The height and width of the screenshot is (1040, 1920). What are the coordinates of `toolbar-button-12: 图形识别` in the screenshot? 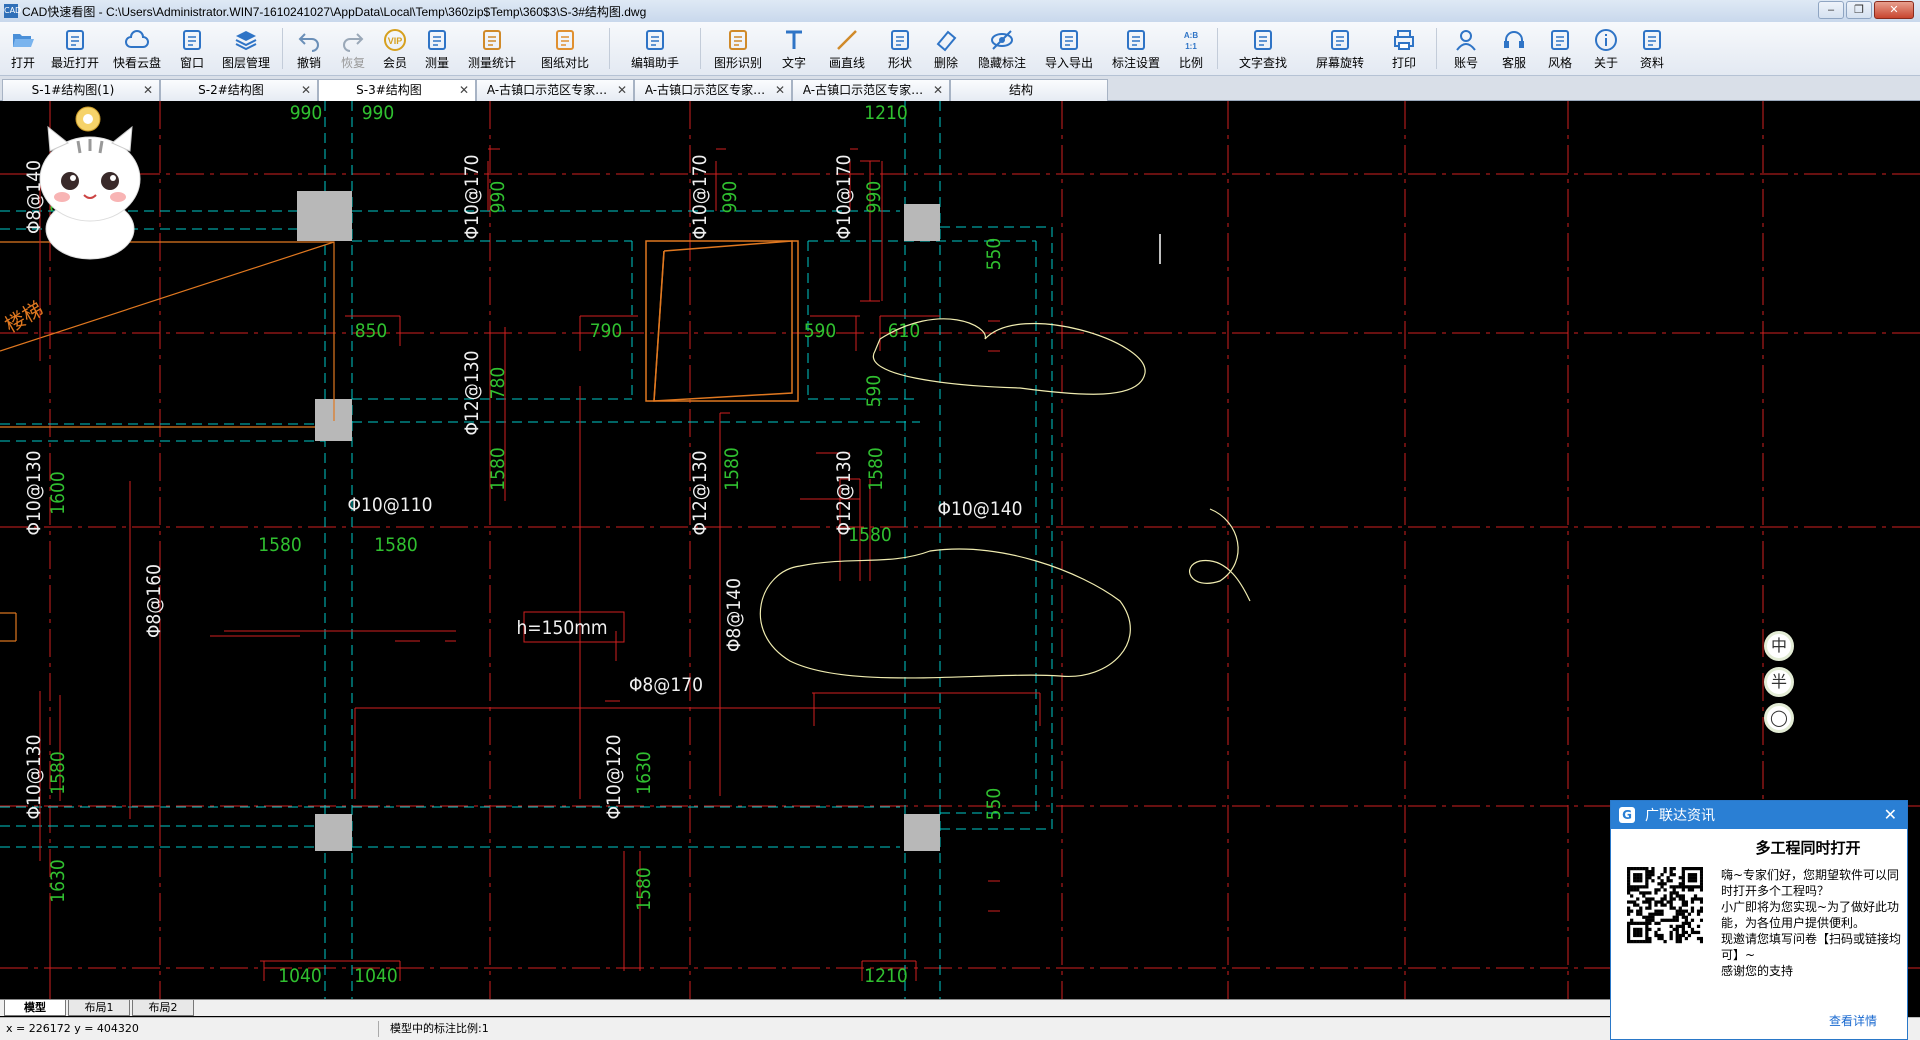 It's located at (738, 48).